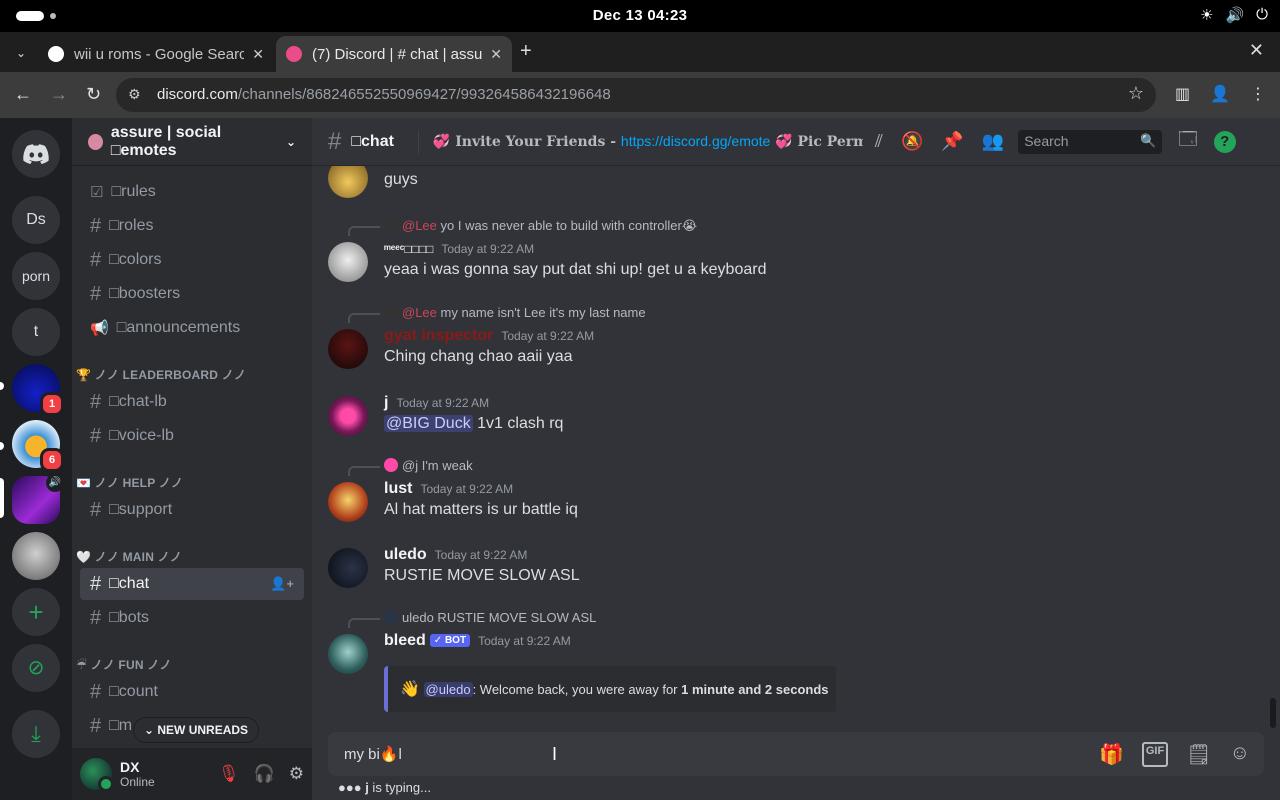 This screenshot has width=1280, height=800. I want to click on invite-user-icon: 👤+, so click(282, 584).